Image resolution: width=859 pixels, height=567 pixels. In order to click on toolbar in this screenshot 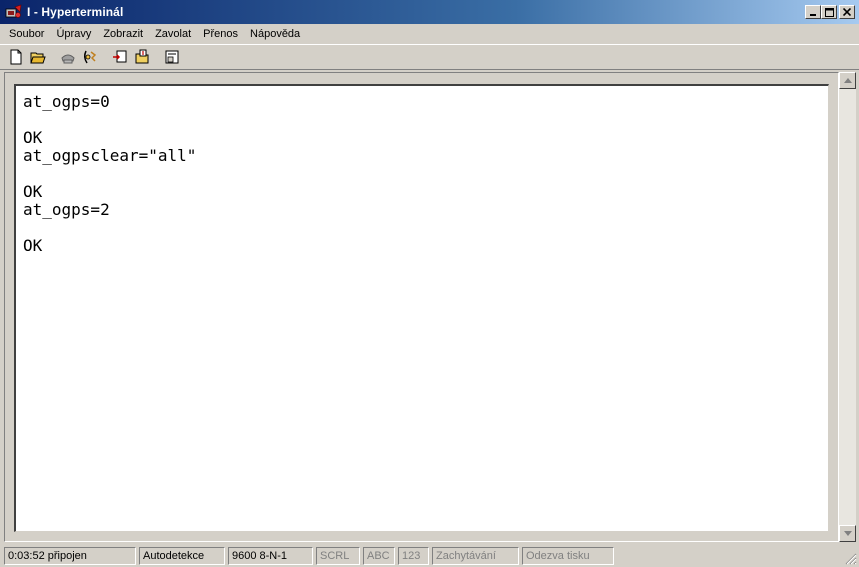, I will do `click(429, 57)`.